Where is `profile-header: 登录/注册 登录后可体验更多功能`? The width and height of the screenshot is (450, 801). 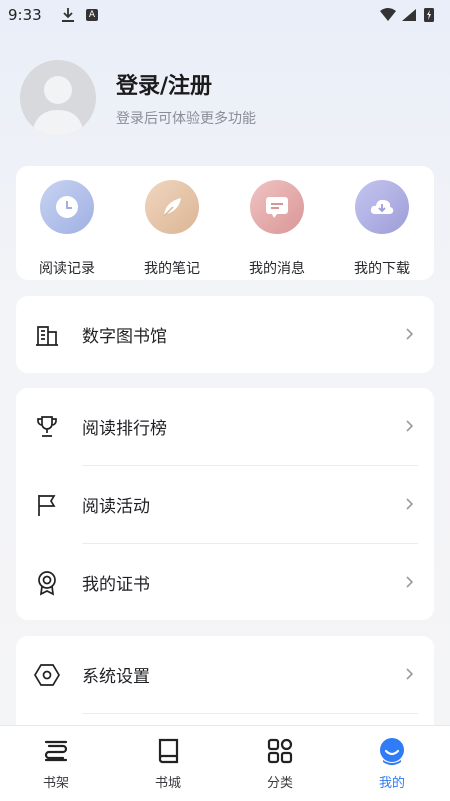 profile-header: 登录/注册 登录后可体验更多功能 is located at coordinates (230, 100).